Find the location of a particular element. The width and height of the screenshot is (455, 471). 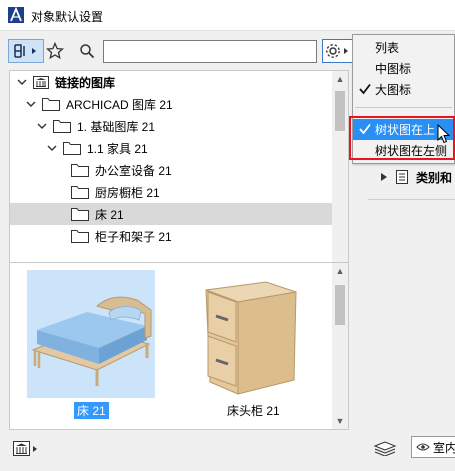

library-manager-button is located at coordinates (26, 449).